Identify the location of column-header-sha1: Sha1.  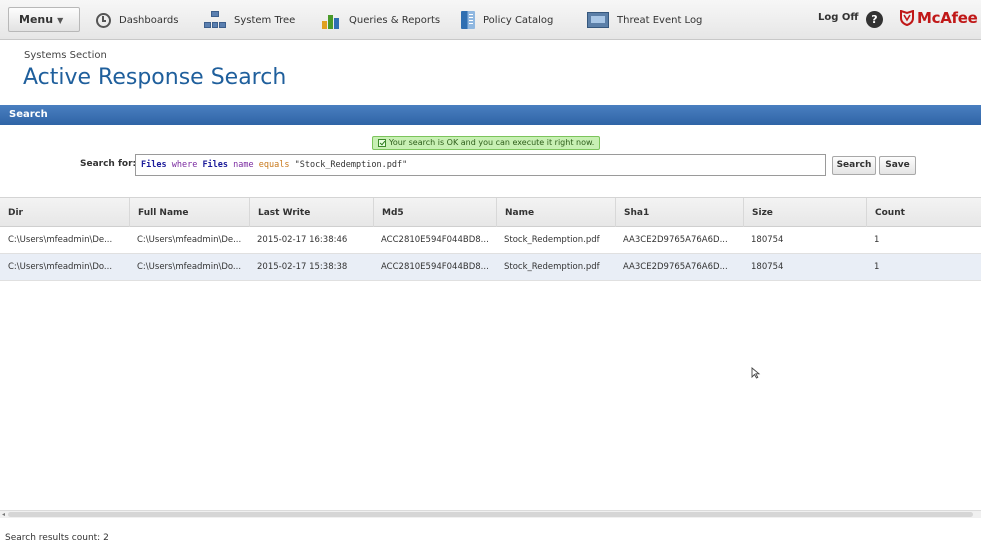
(679, 213).